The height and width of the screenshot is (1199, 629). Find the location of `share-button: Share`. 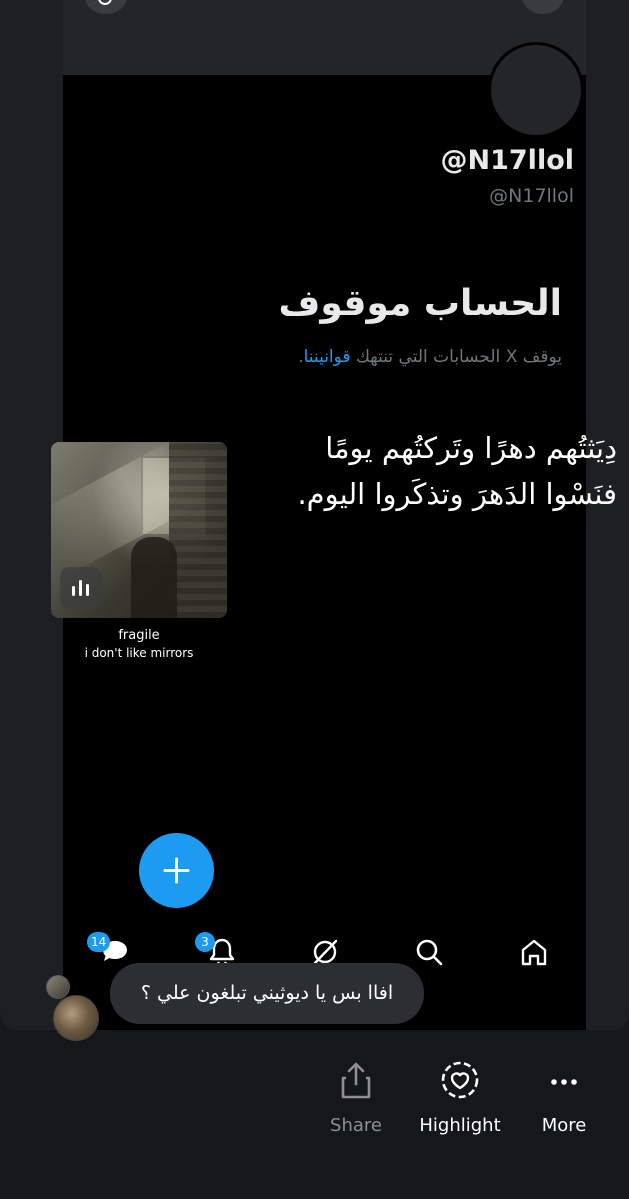

share-button: Share is located at coordinates (356, 1098).